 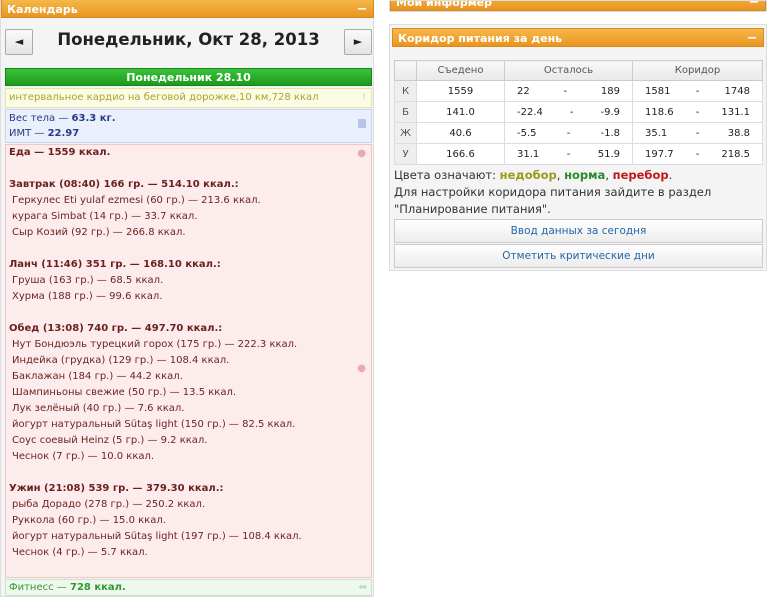 I want to click on bmi-value: 22.97, so click(x=63, y=133).